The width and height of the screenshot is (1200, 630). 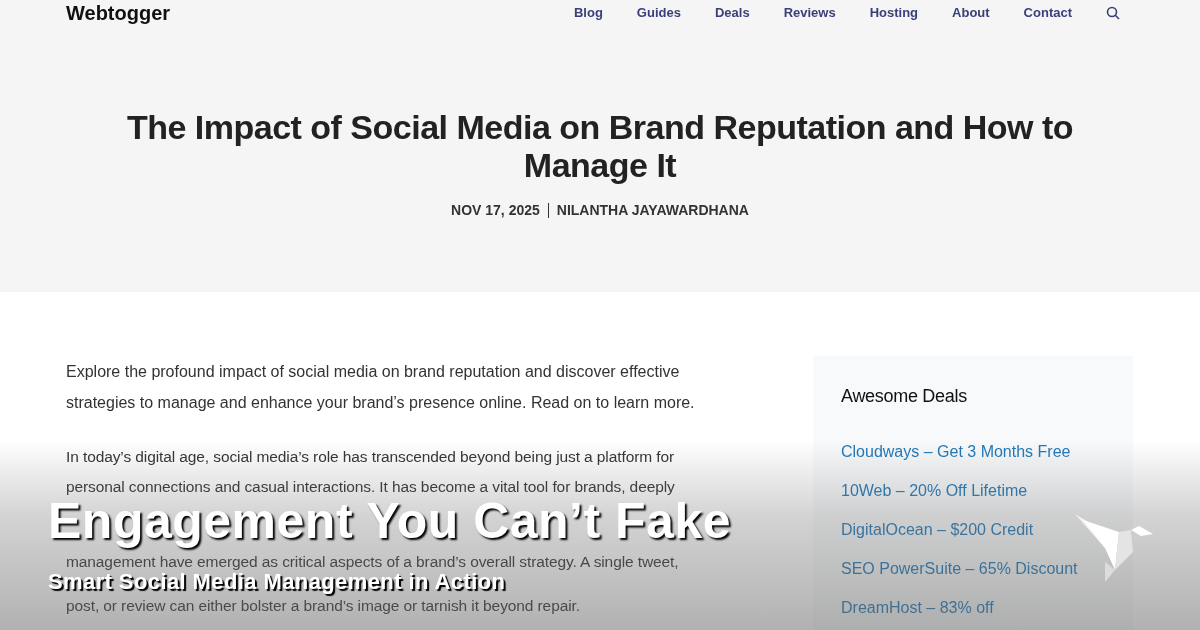 What do you see at coordinates (652, 210) in the screenshot?
I see `post-author: NILANTHA JAYAWARDHANA` at bounding box center [652, 210].